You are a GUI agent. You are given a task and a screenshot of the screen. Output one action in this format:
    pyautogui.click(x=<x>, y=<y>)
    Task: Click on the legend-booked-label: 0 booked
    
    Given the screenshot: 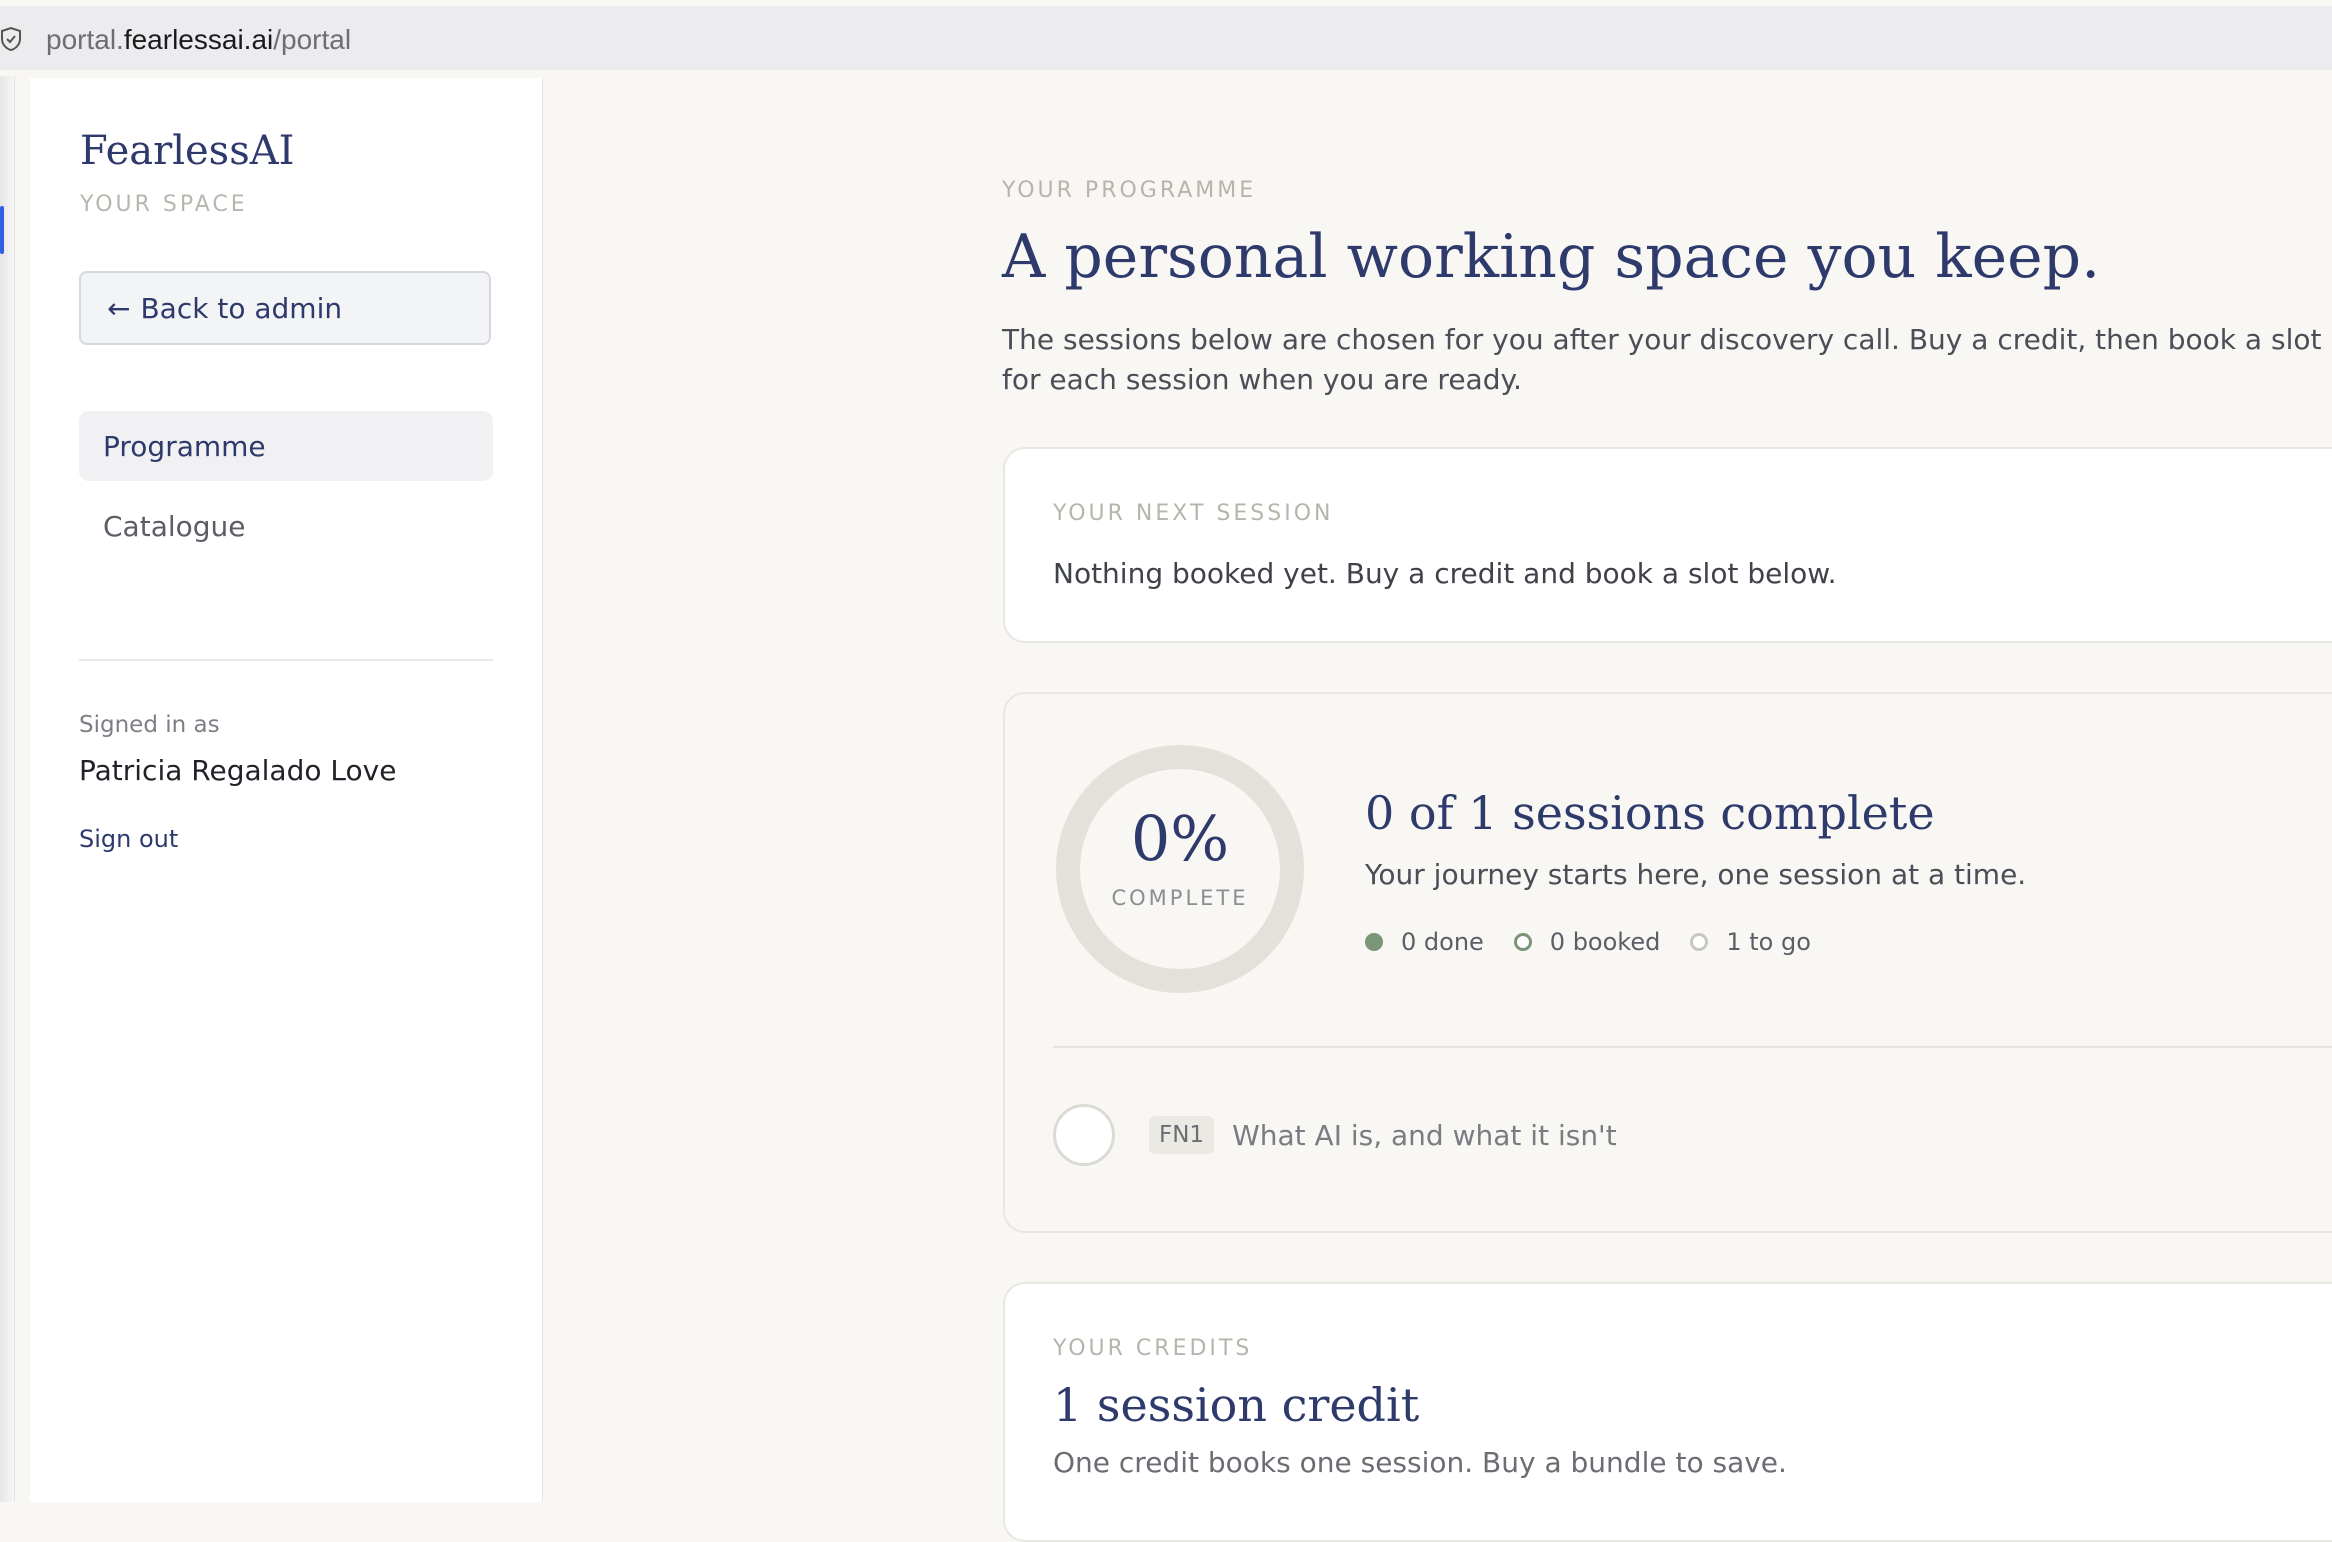 What is the action you would take?
    pyautogui.click(x=1605, y=942)
    